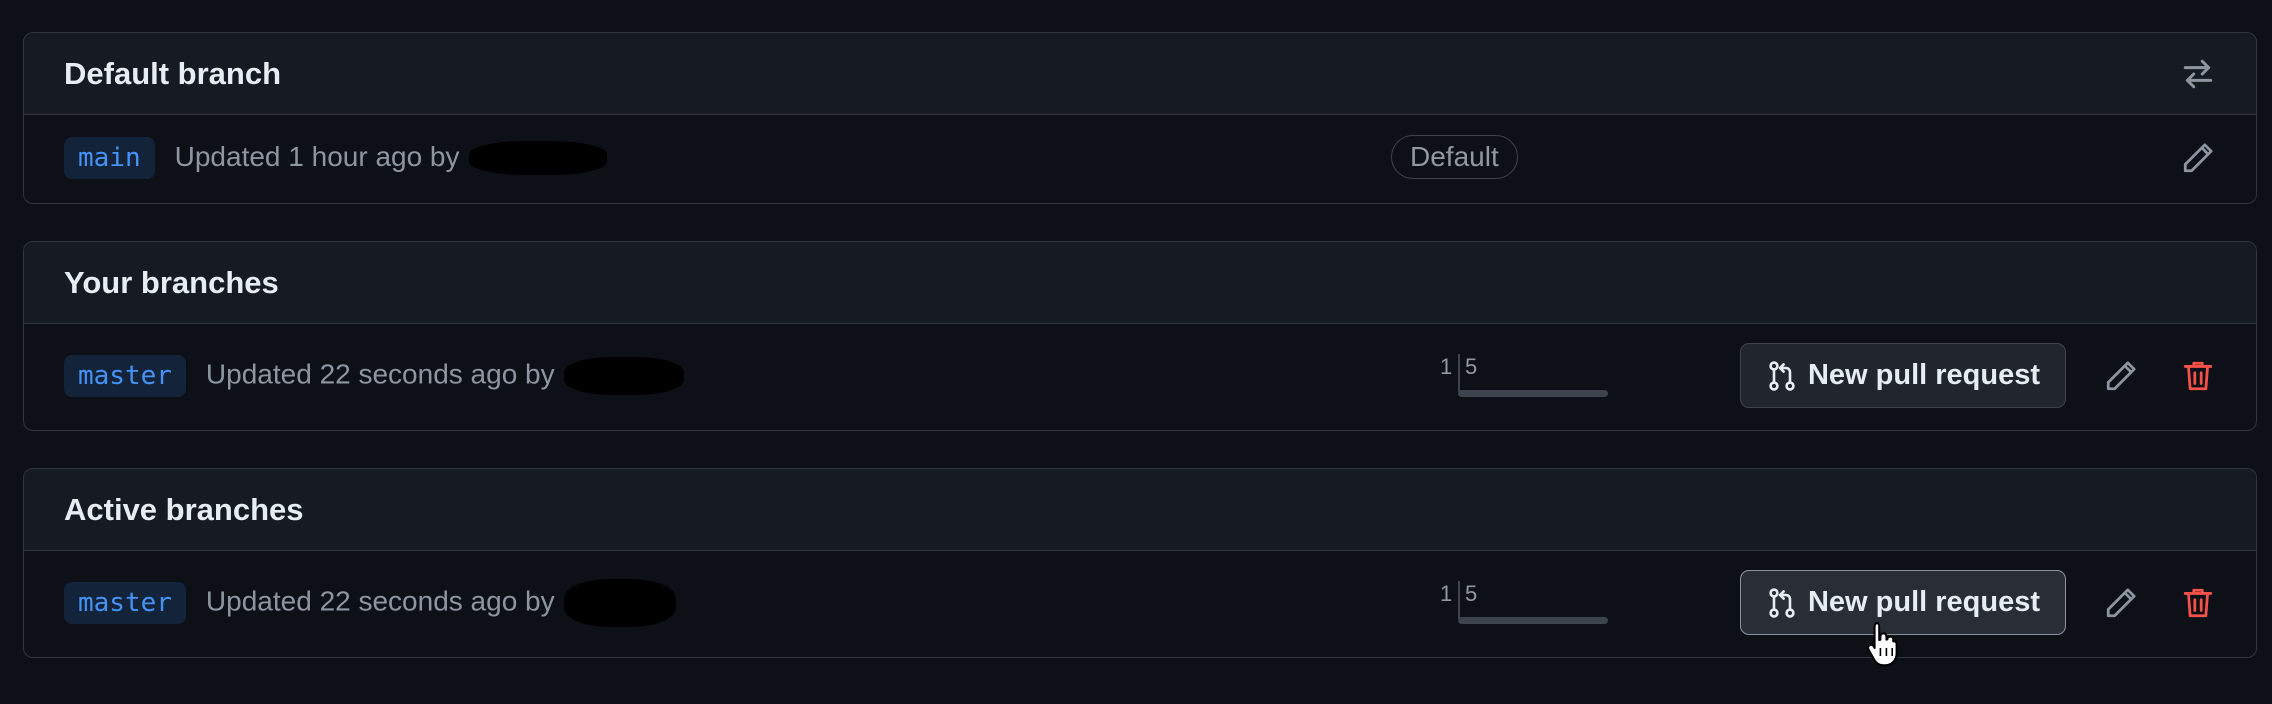  What do you see at coordinates (1454, 157) in the screenshot?
I see `default-badge: Default` at bounding box center [1454, 157].